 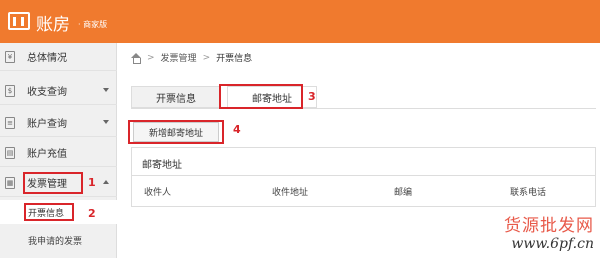 What do you see at coordinates (53, 25) in the screenshot?
I see `logo-text: 账房` at bounding box center [53, 25].